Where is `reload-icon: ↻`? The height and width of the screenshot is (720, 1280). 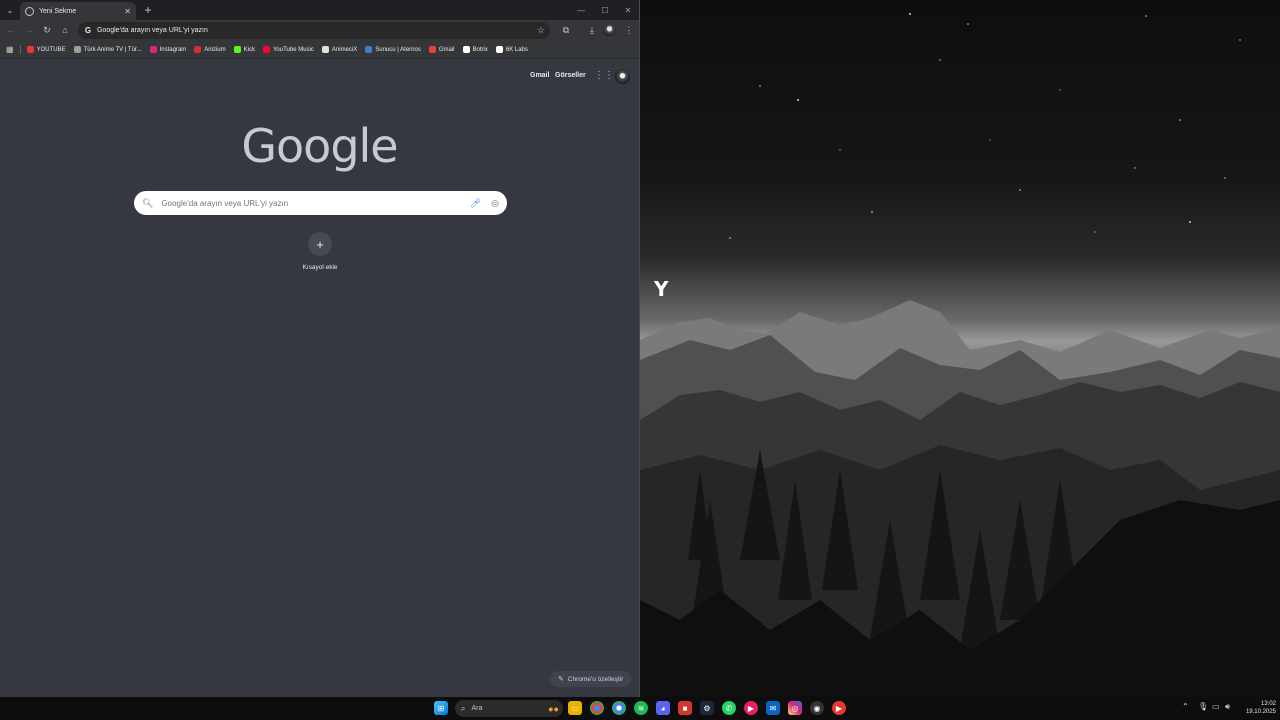 reload-icon: ↻ is located at coordinates (47, 30).